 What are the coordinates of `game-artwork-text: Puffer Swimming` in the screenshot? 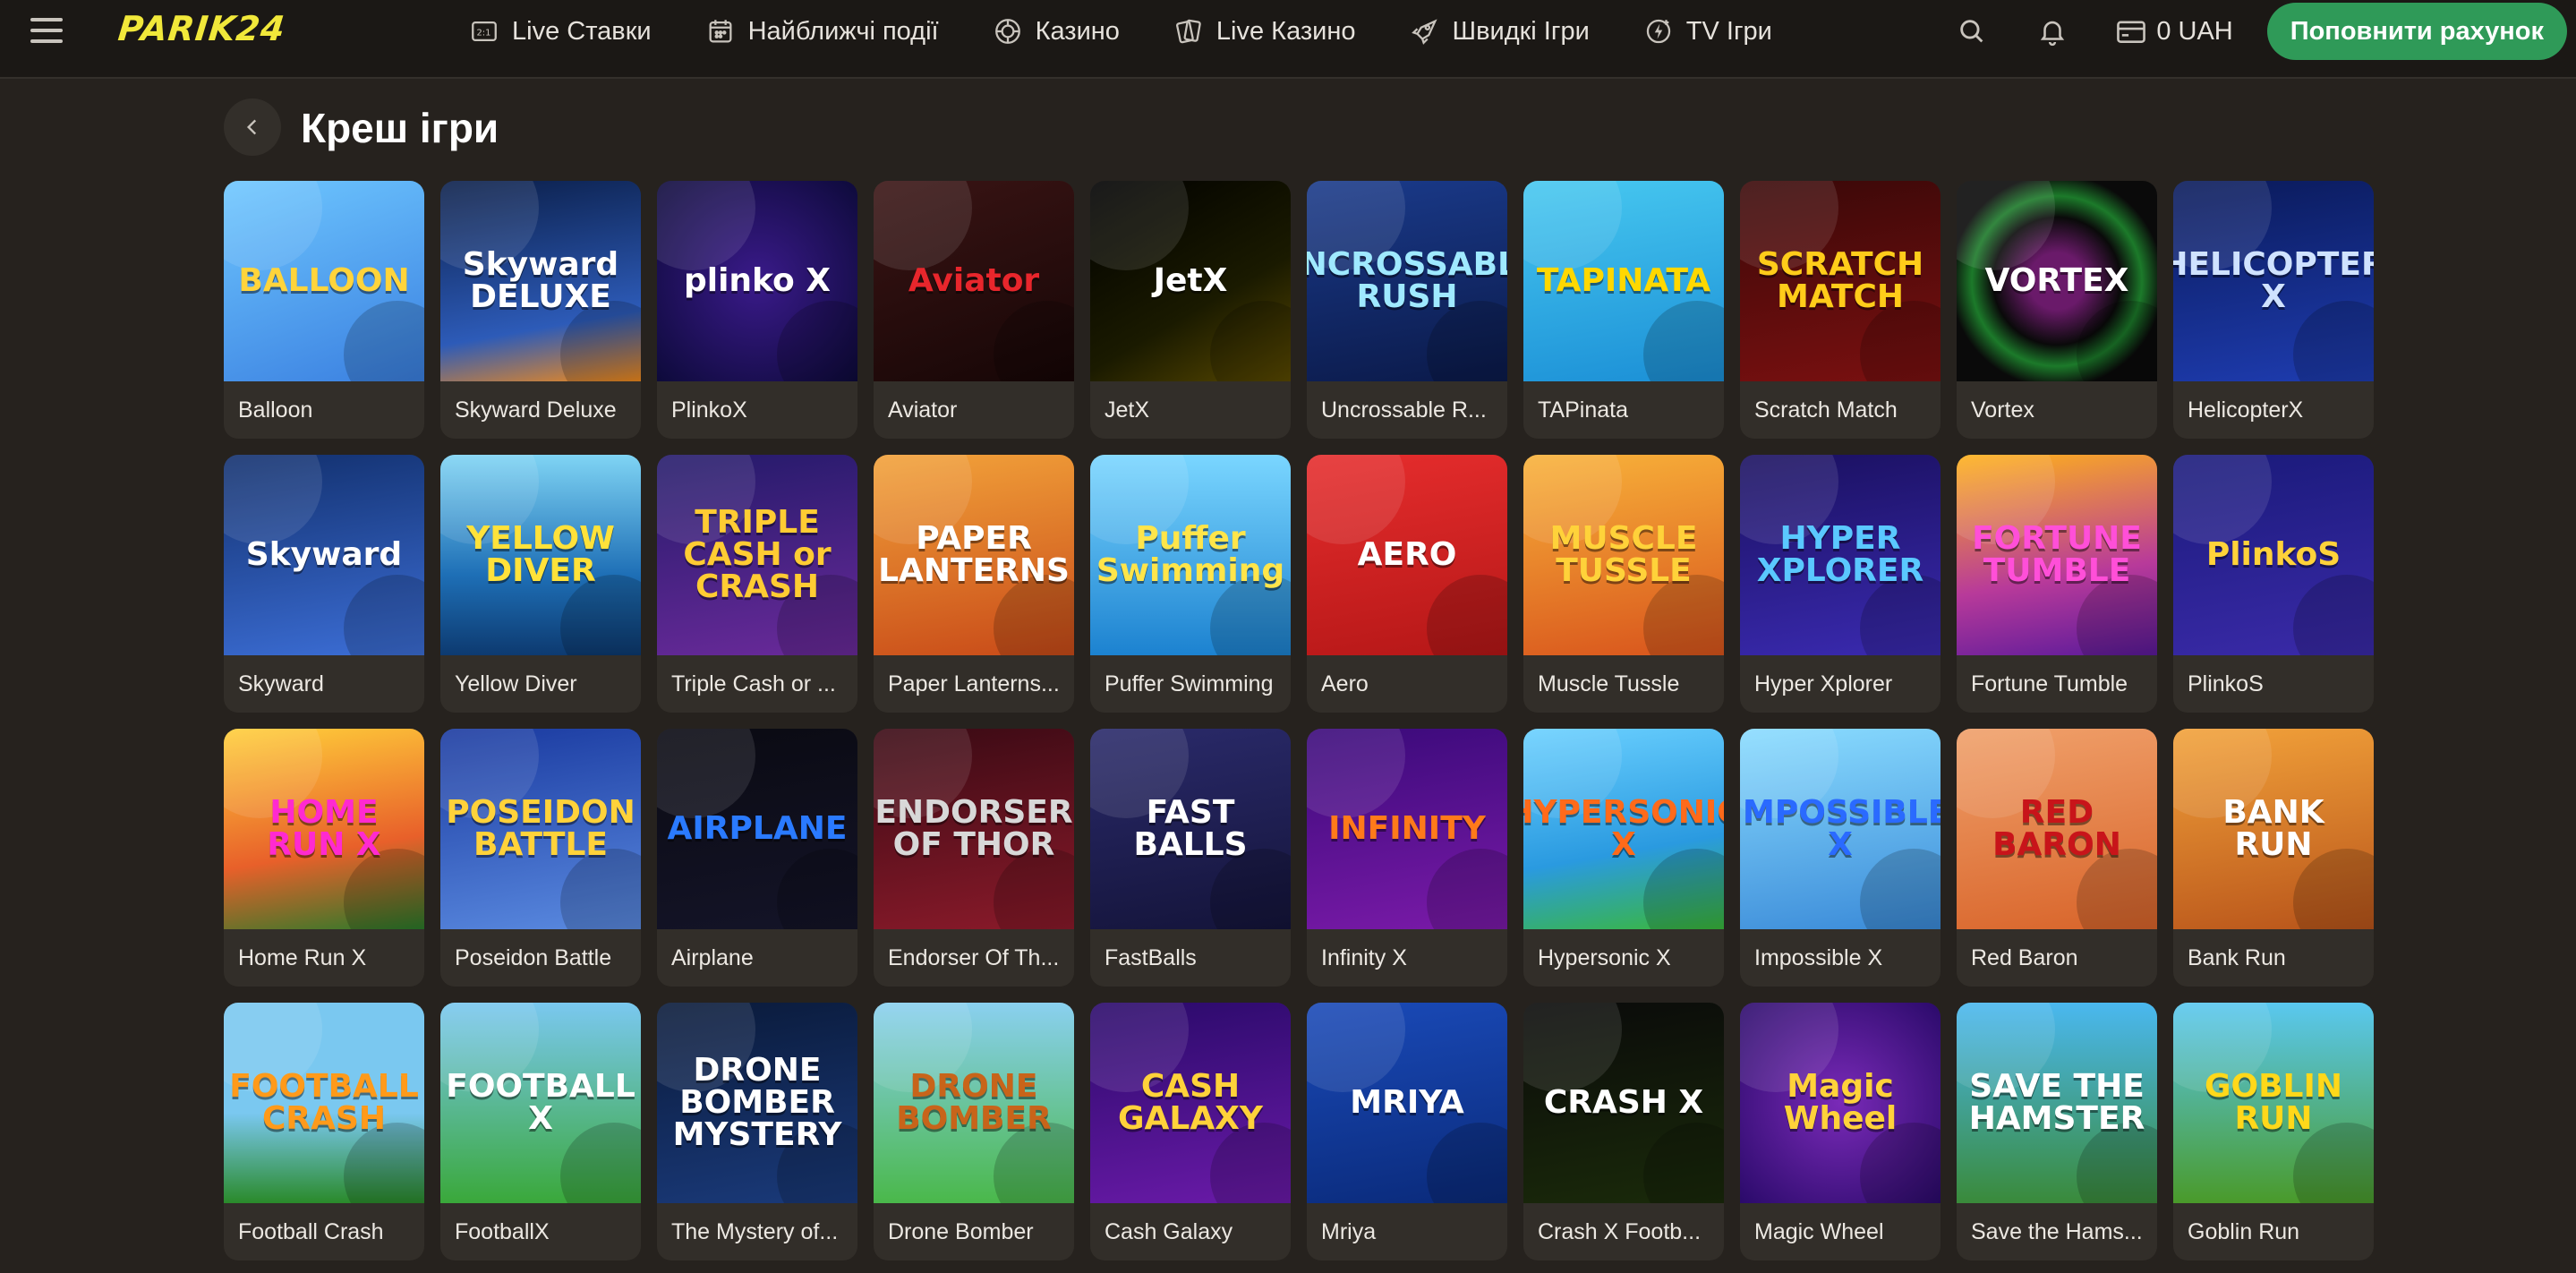 It's located at (1190, 554).